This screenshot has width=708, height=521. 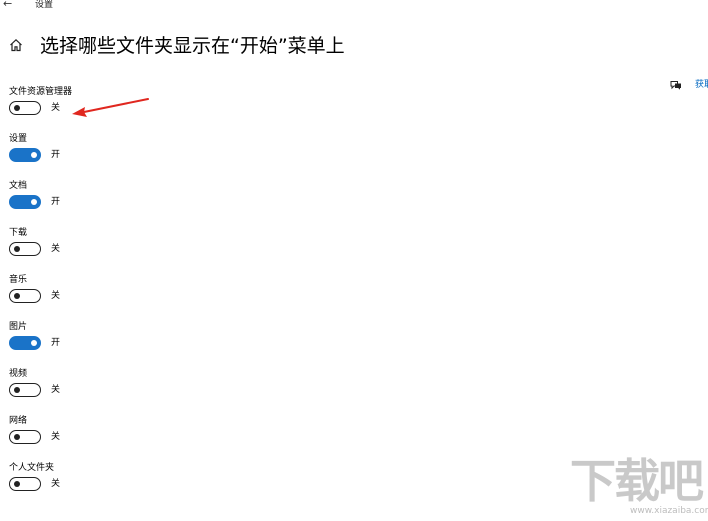 I want to click on setting-label: 个人文件夹, so click(x=32, y=468).